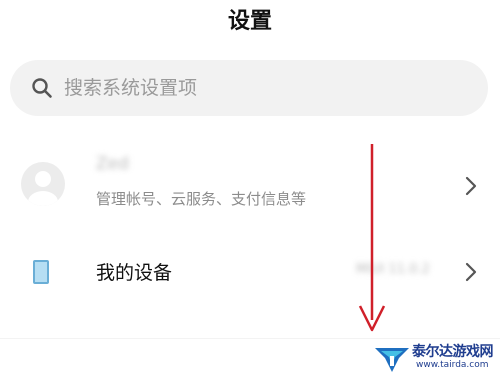  What do you see at coordinates (112, 164) in the screenshot?
I see `account-name: Zed` at bounding box center [112, 164].